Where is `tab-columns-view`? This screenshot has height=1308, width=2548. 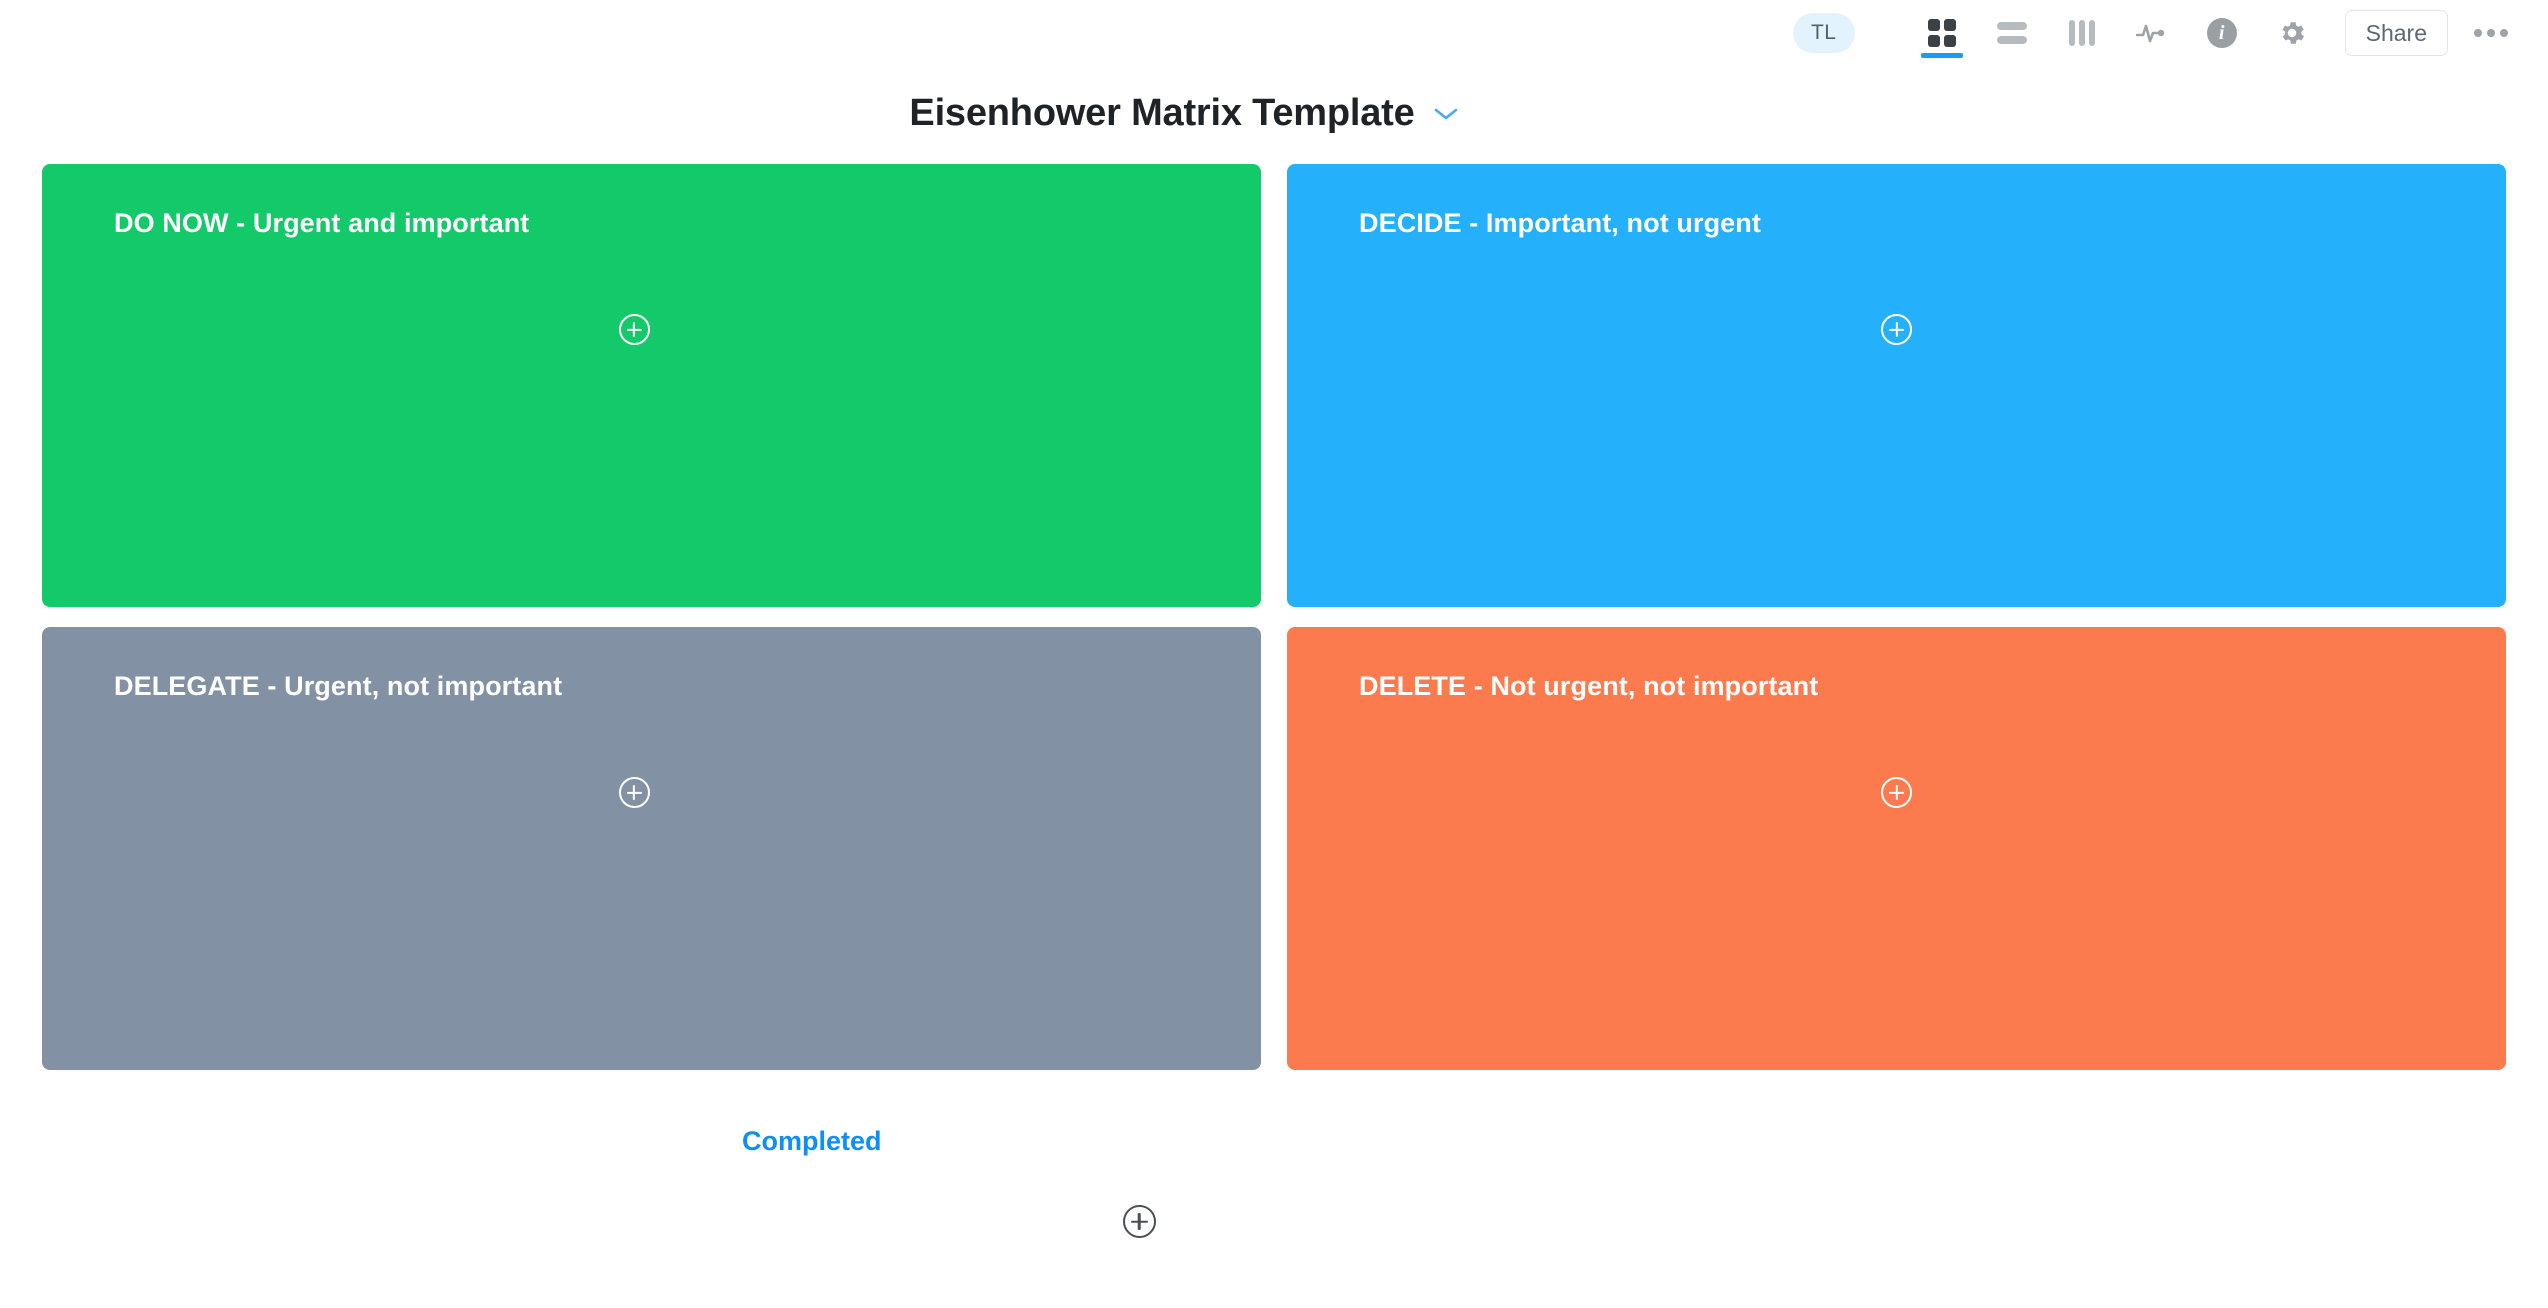 tab-columns-view is located at coordinates (2082, 33).